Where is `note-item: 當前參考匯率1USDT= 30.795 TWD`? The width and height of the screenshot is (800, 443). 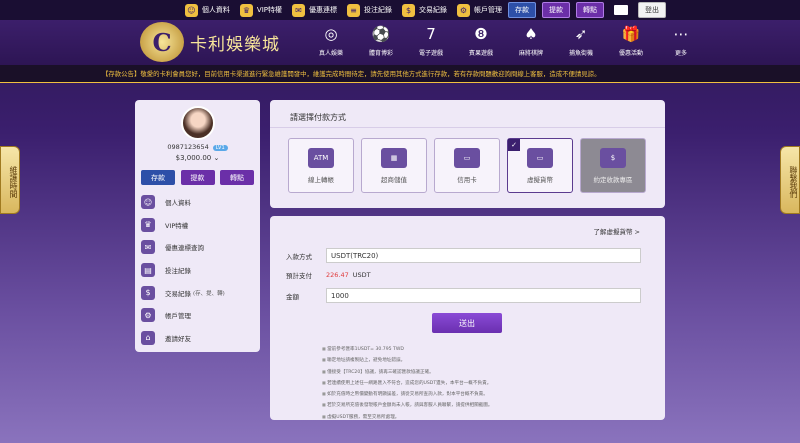 note-item: 當前參考匯率1USDT= 30.795 TWD is located at coordinates (407, 349).